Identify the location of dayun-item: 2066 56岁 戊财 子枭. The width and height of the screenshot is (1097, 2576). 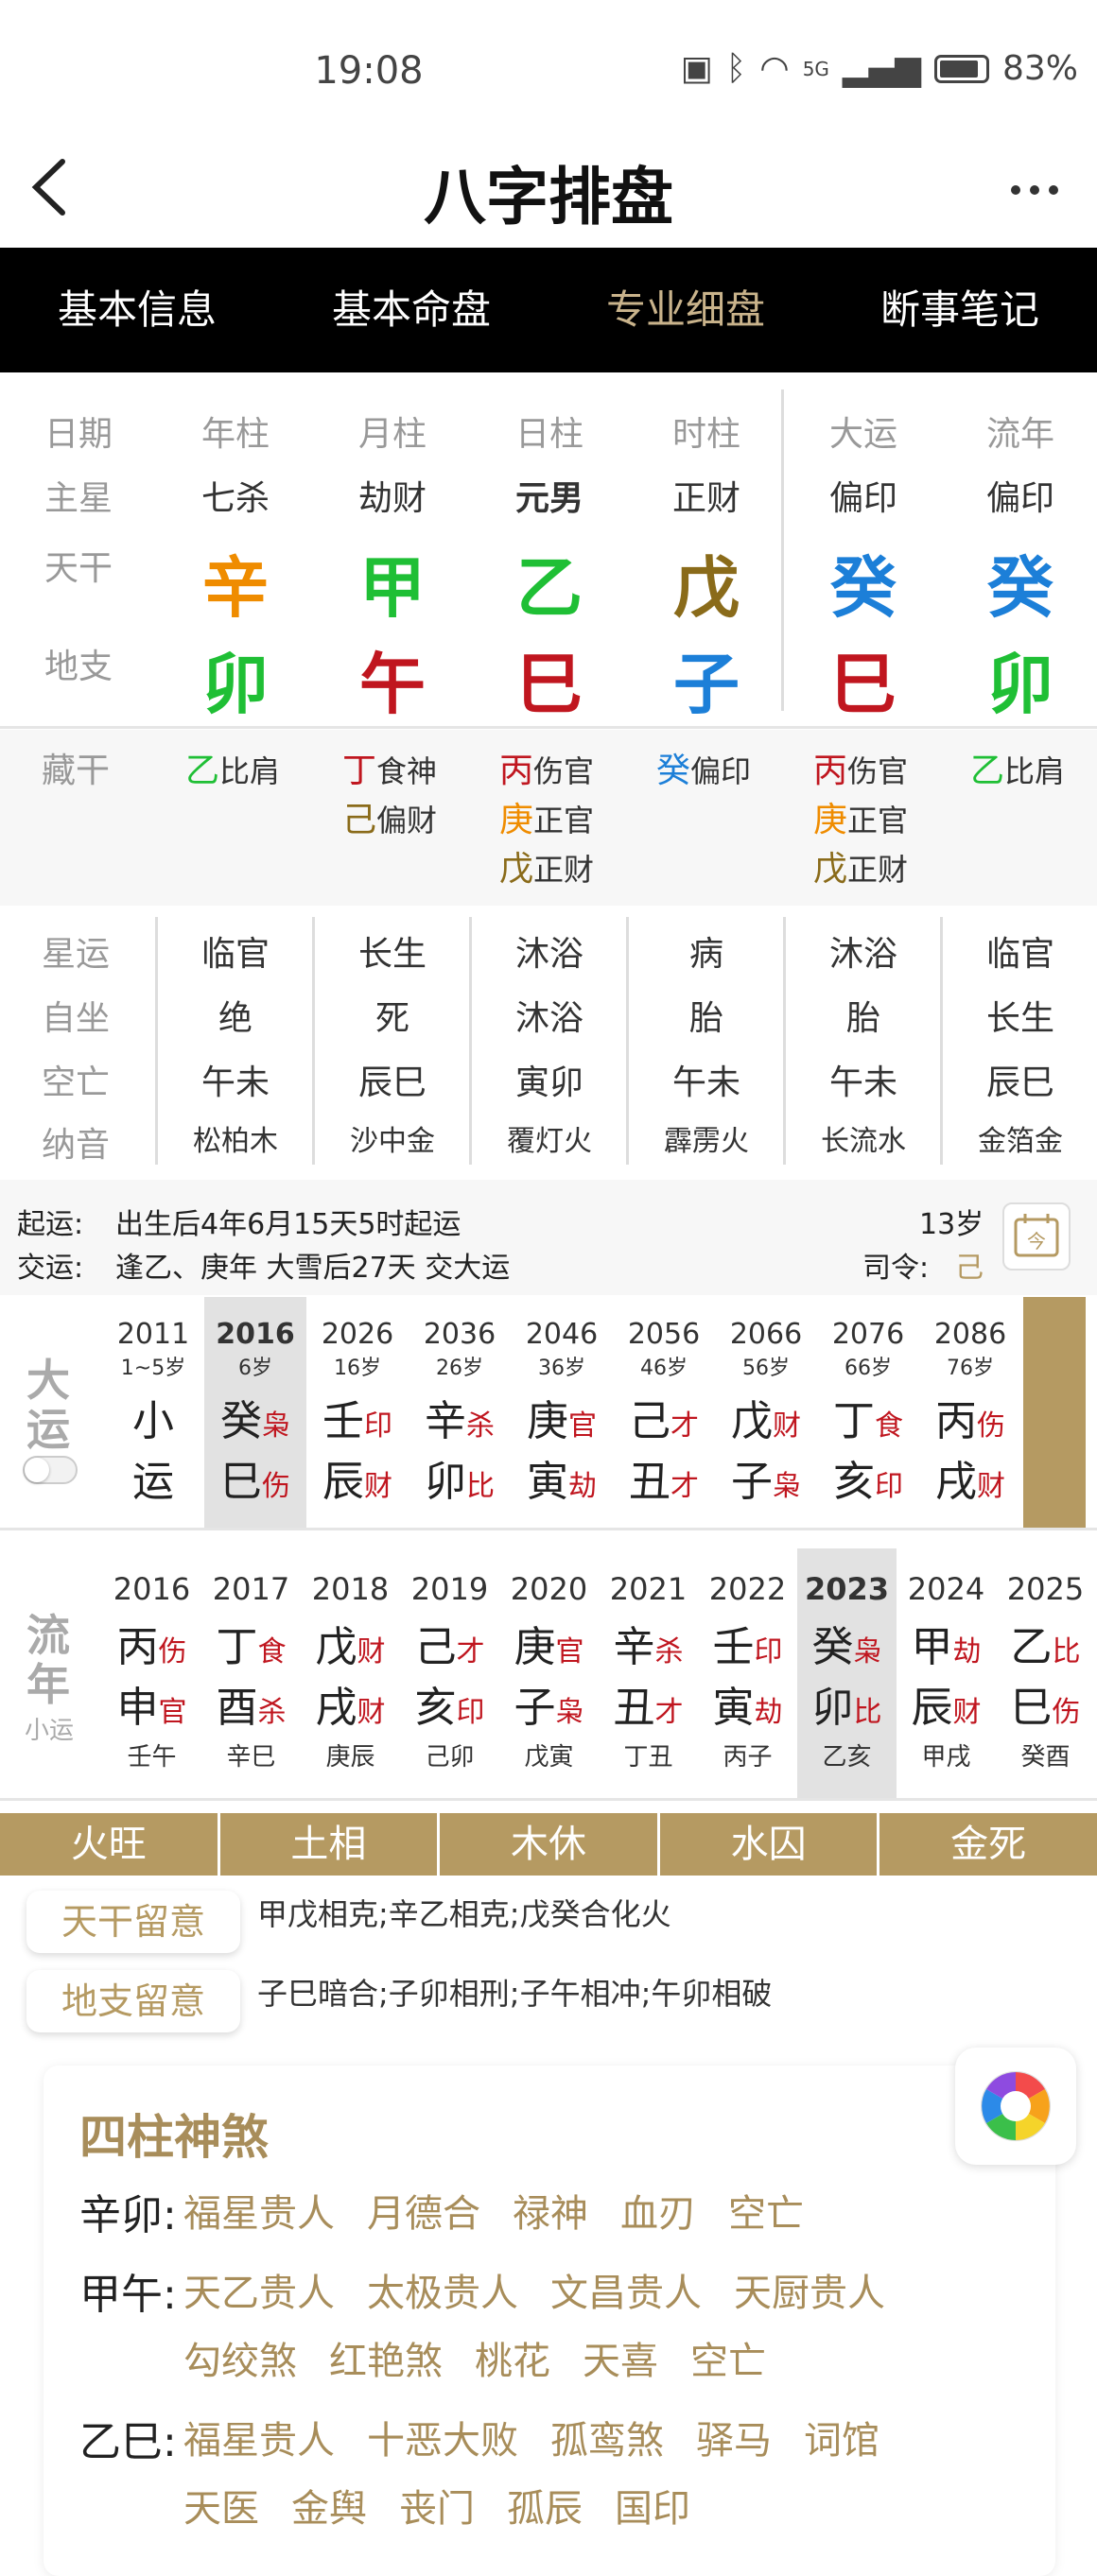
(766, 1413).